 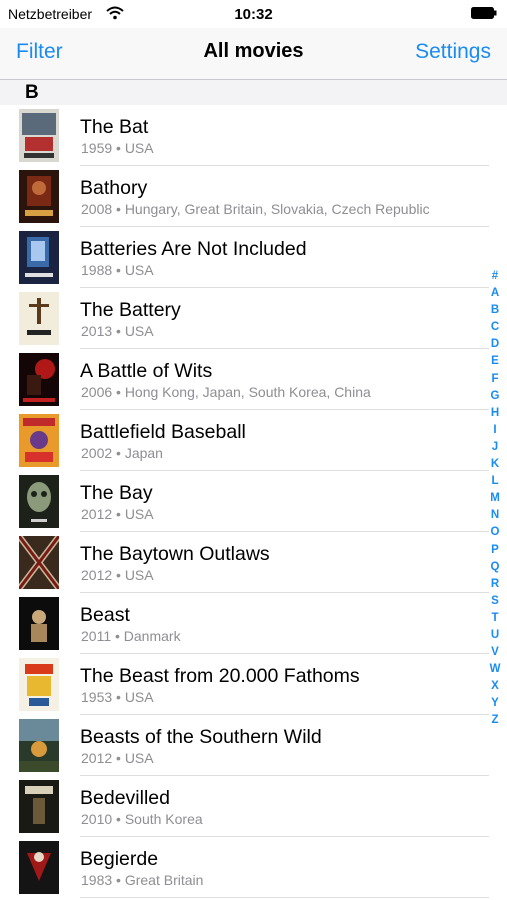 I want to click on index-letter: B, so click(x=495, y=310).